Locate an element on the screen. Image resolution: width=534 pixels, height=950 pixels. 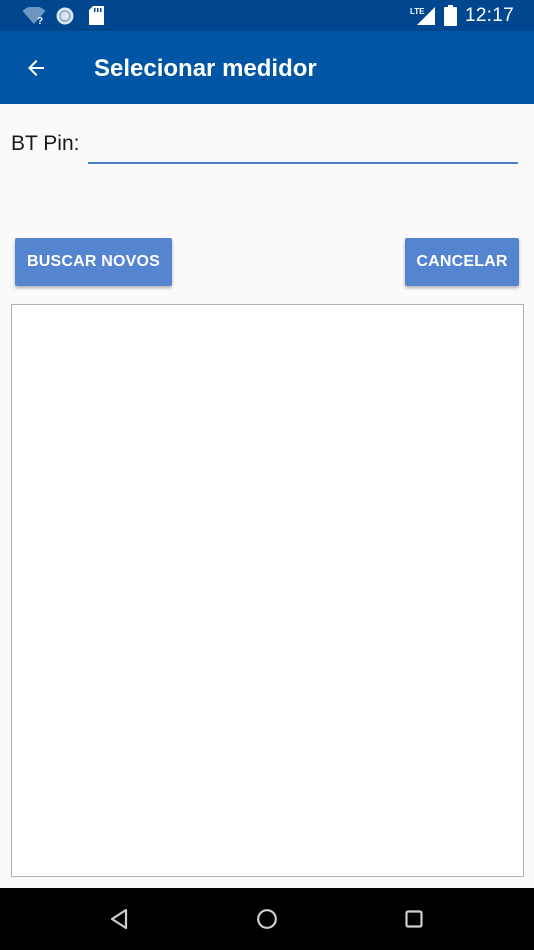
page-title: Selecionar medidor is located at coordinates (205, 68).